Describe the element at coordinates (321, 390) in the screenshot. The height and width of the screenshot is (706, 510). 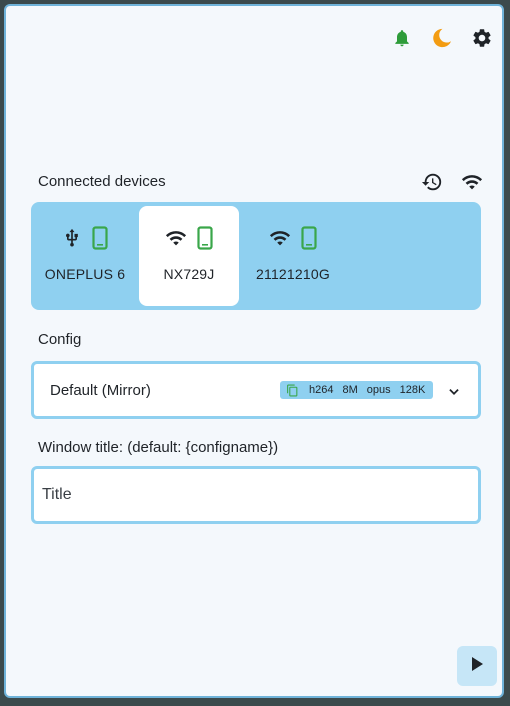
I see `video-codec: h264` at that location.